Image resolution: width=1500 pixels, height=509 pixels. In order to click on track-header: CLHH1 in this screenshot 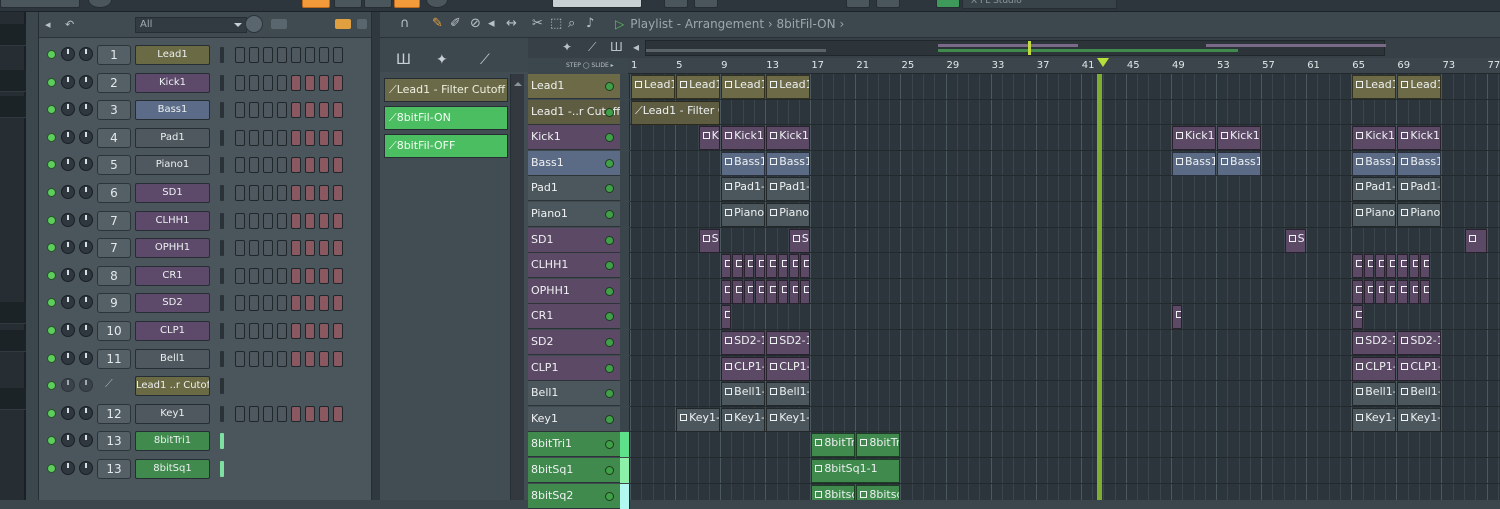, I will do `click(574, 266)`.